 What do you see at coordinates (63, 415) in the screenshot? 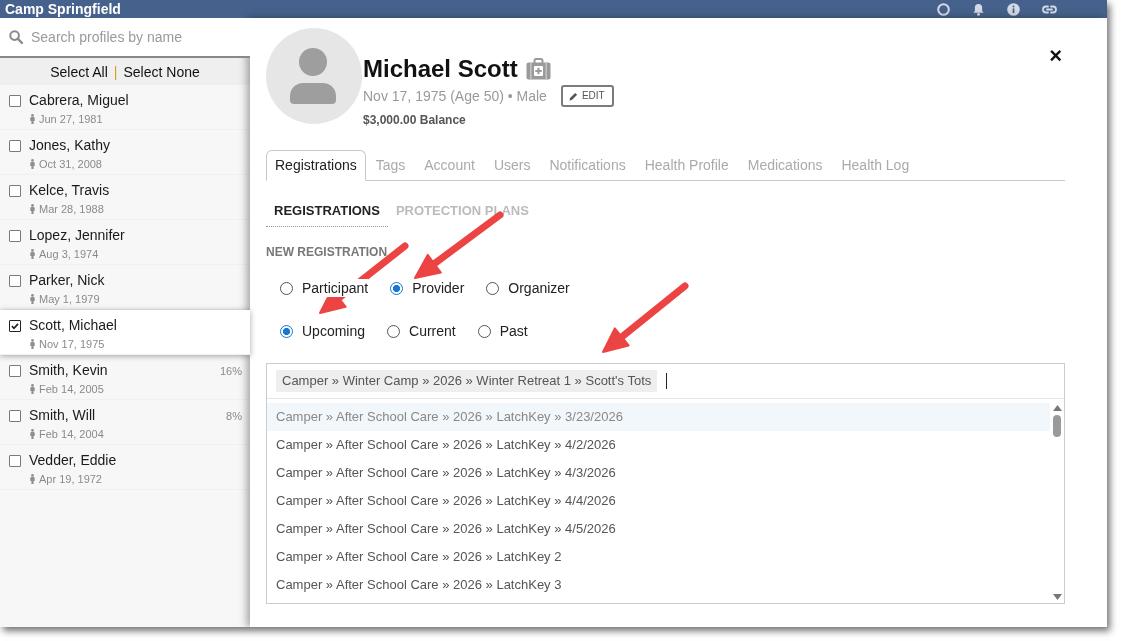
I see `profile-name: Smith, Will` at bounding box center [63, 415].